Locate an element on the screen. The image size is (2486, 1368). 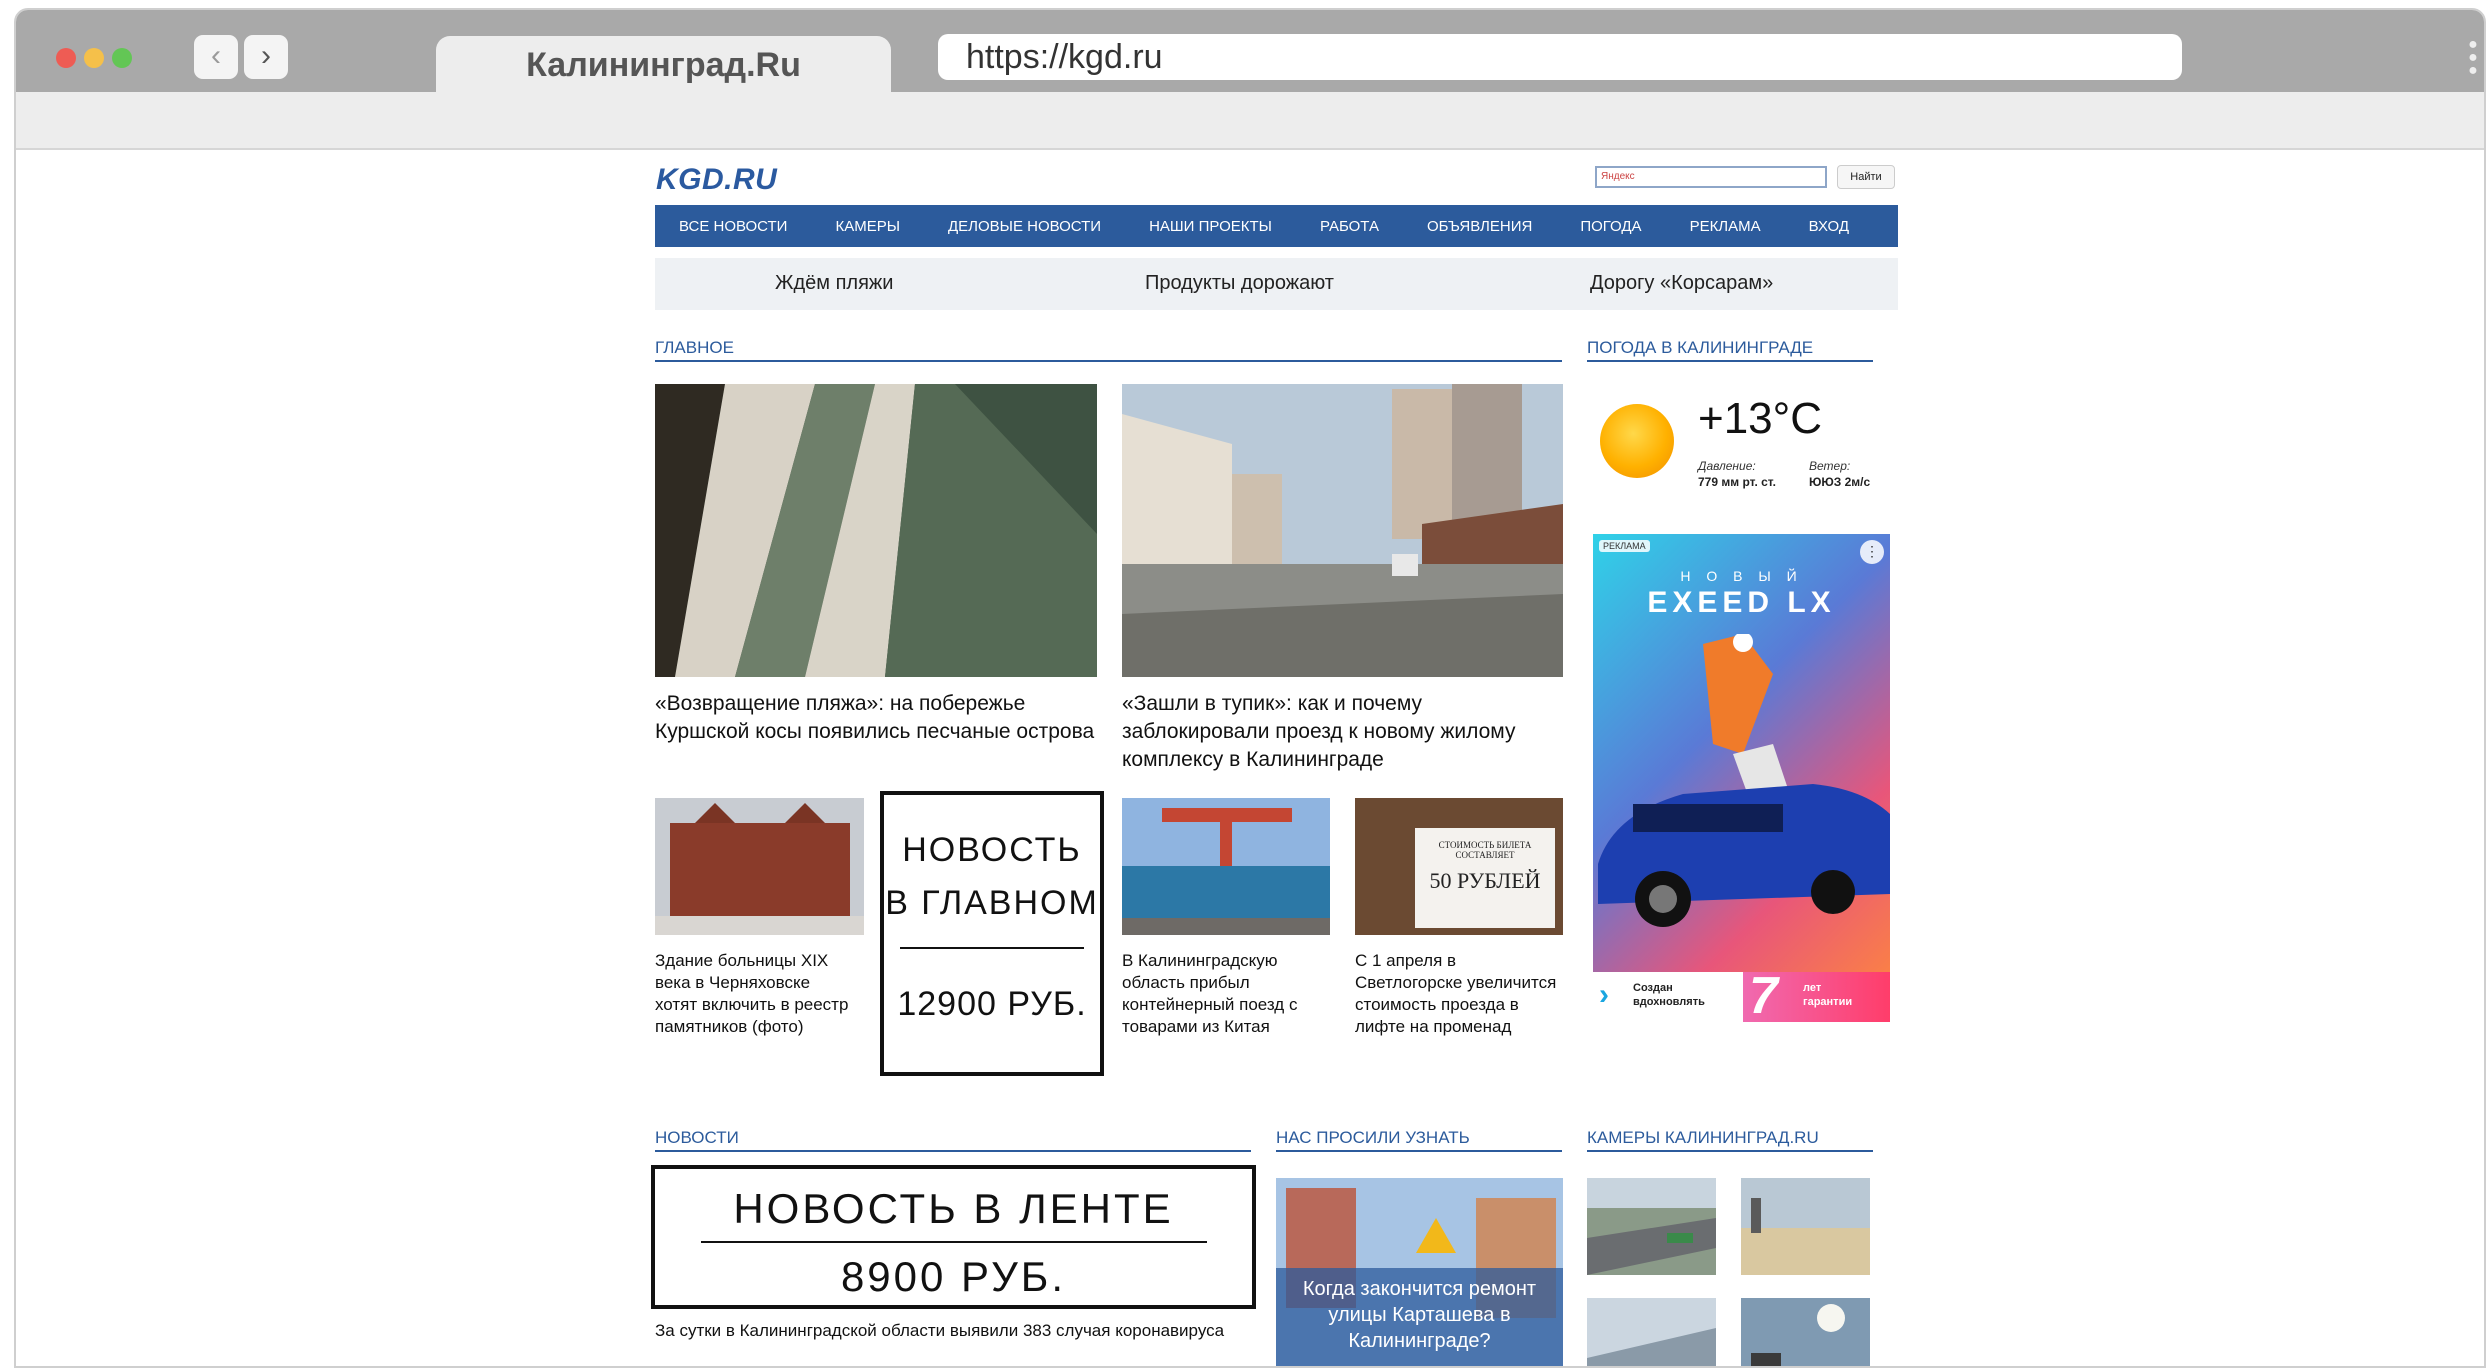
banner-slogan: вдохновлять is located at coordinates (1669, 1002).